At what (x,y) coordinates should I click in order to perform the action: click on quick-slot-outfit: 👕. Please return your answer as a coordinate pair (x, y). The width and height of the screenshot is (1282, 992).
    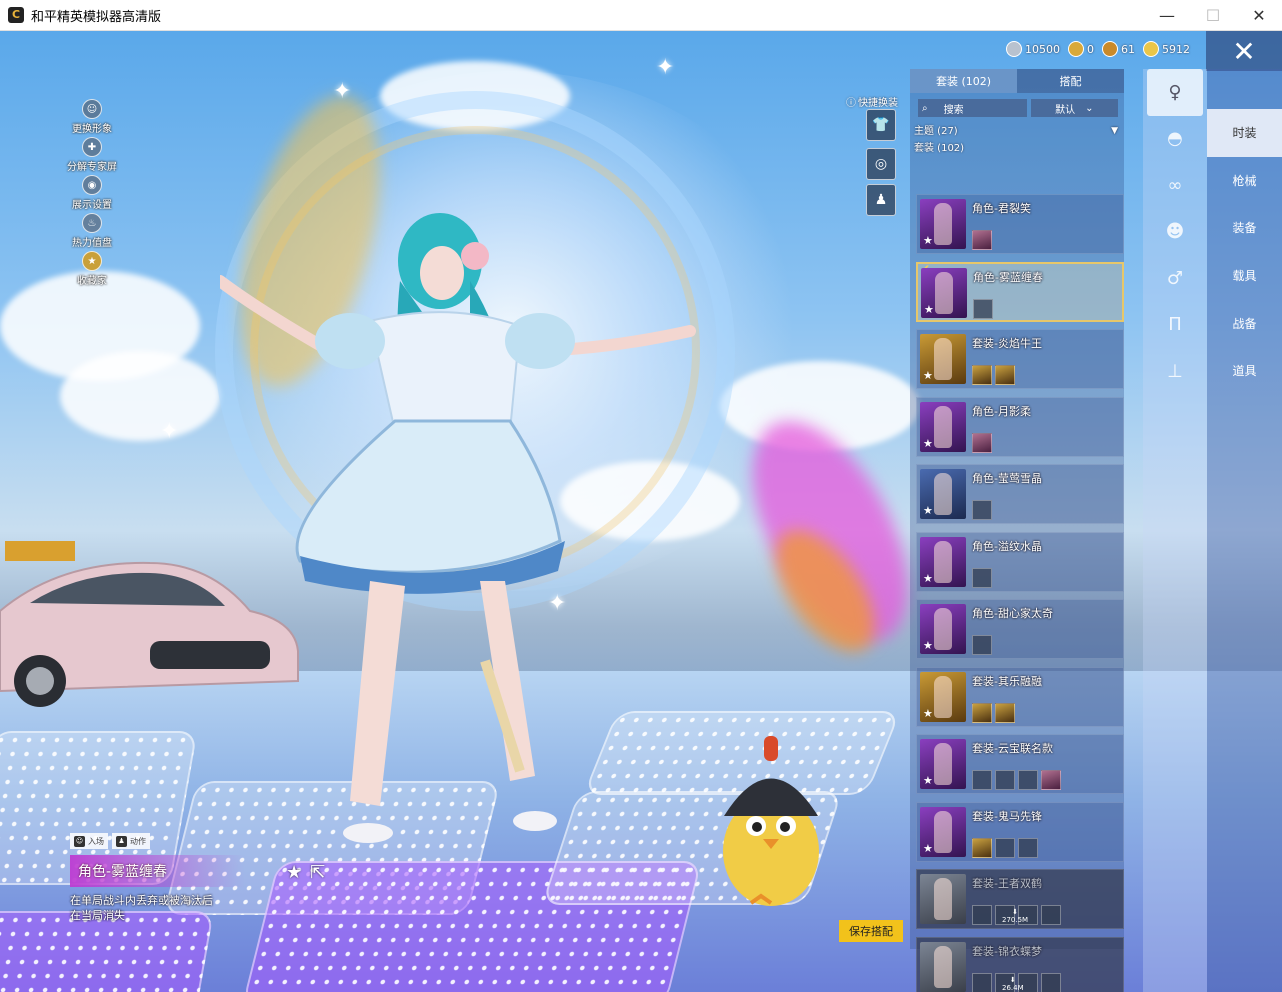
    Looking at the image, I should click on (881, 125).